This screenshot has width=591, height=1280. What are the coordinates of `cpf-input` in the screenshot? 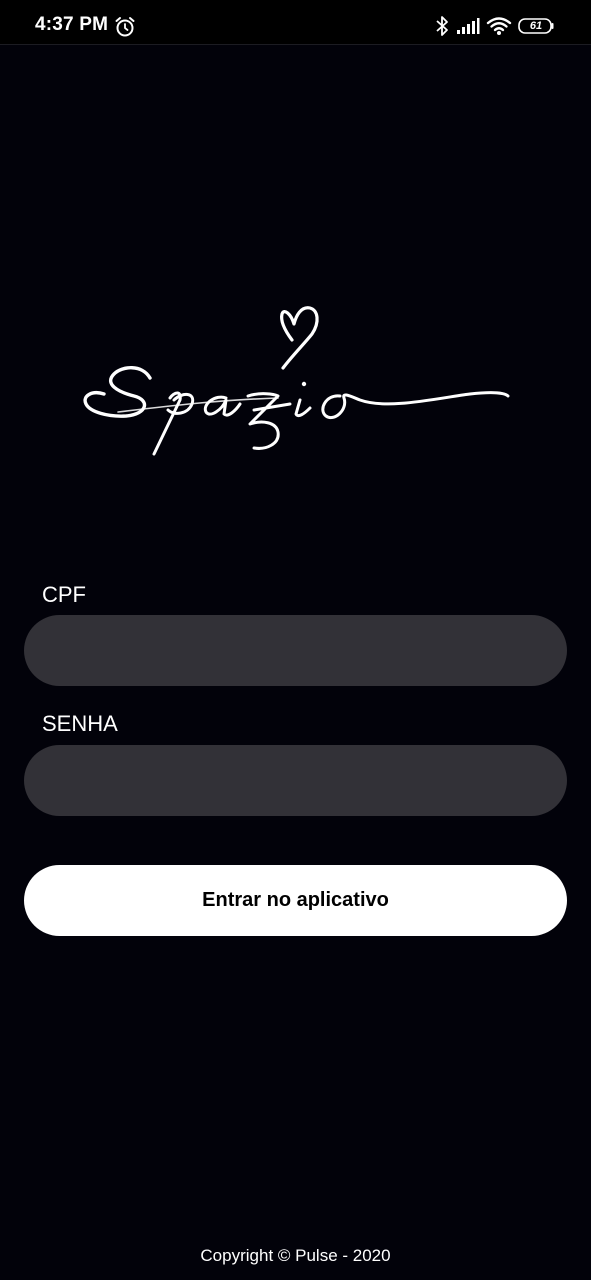 It's located at (295, 650).